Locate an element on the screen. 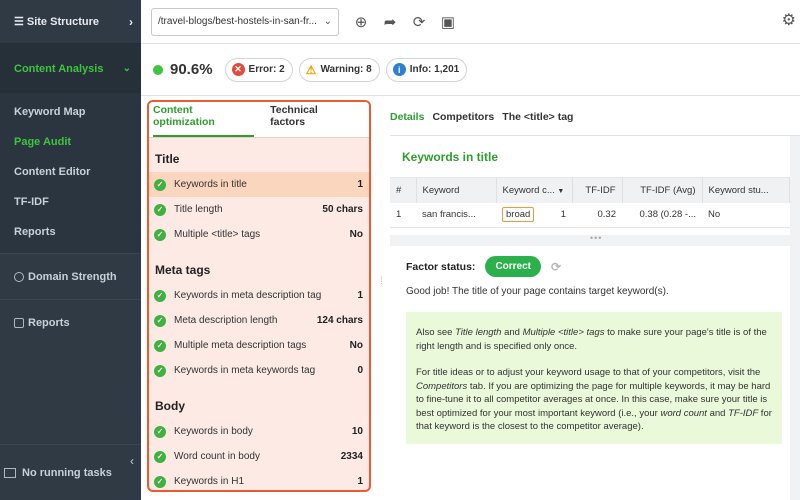 The width and height of the screenshot is (800, 500). sidebar-item-site-structure: ☰ Site Structure › is located at coordinates (70, 22).